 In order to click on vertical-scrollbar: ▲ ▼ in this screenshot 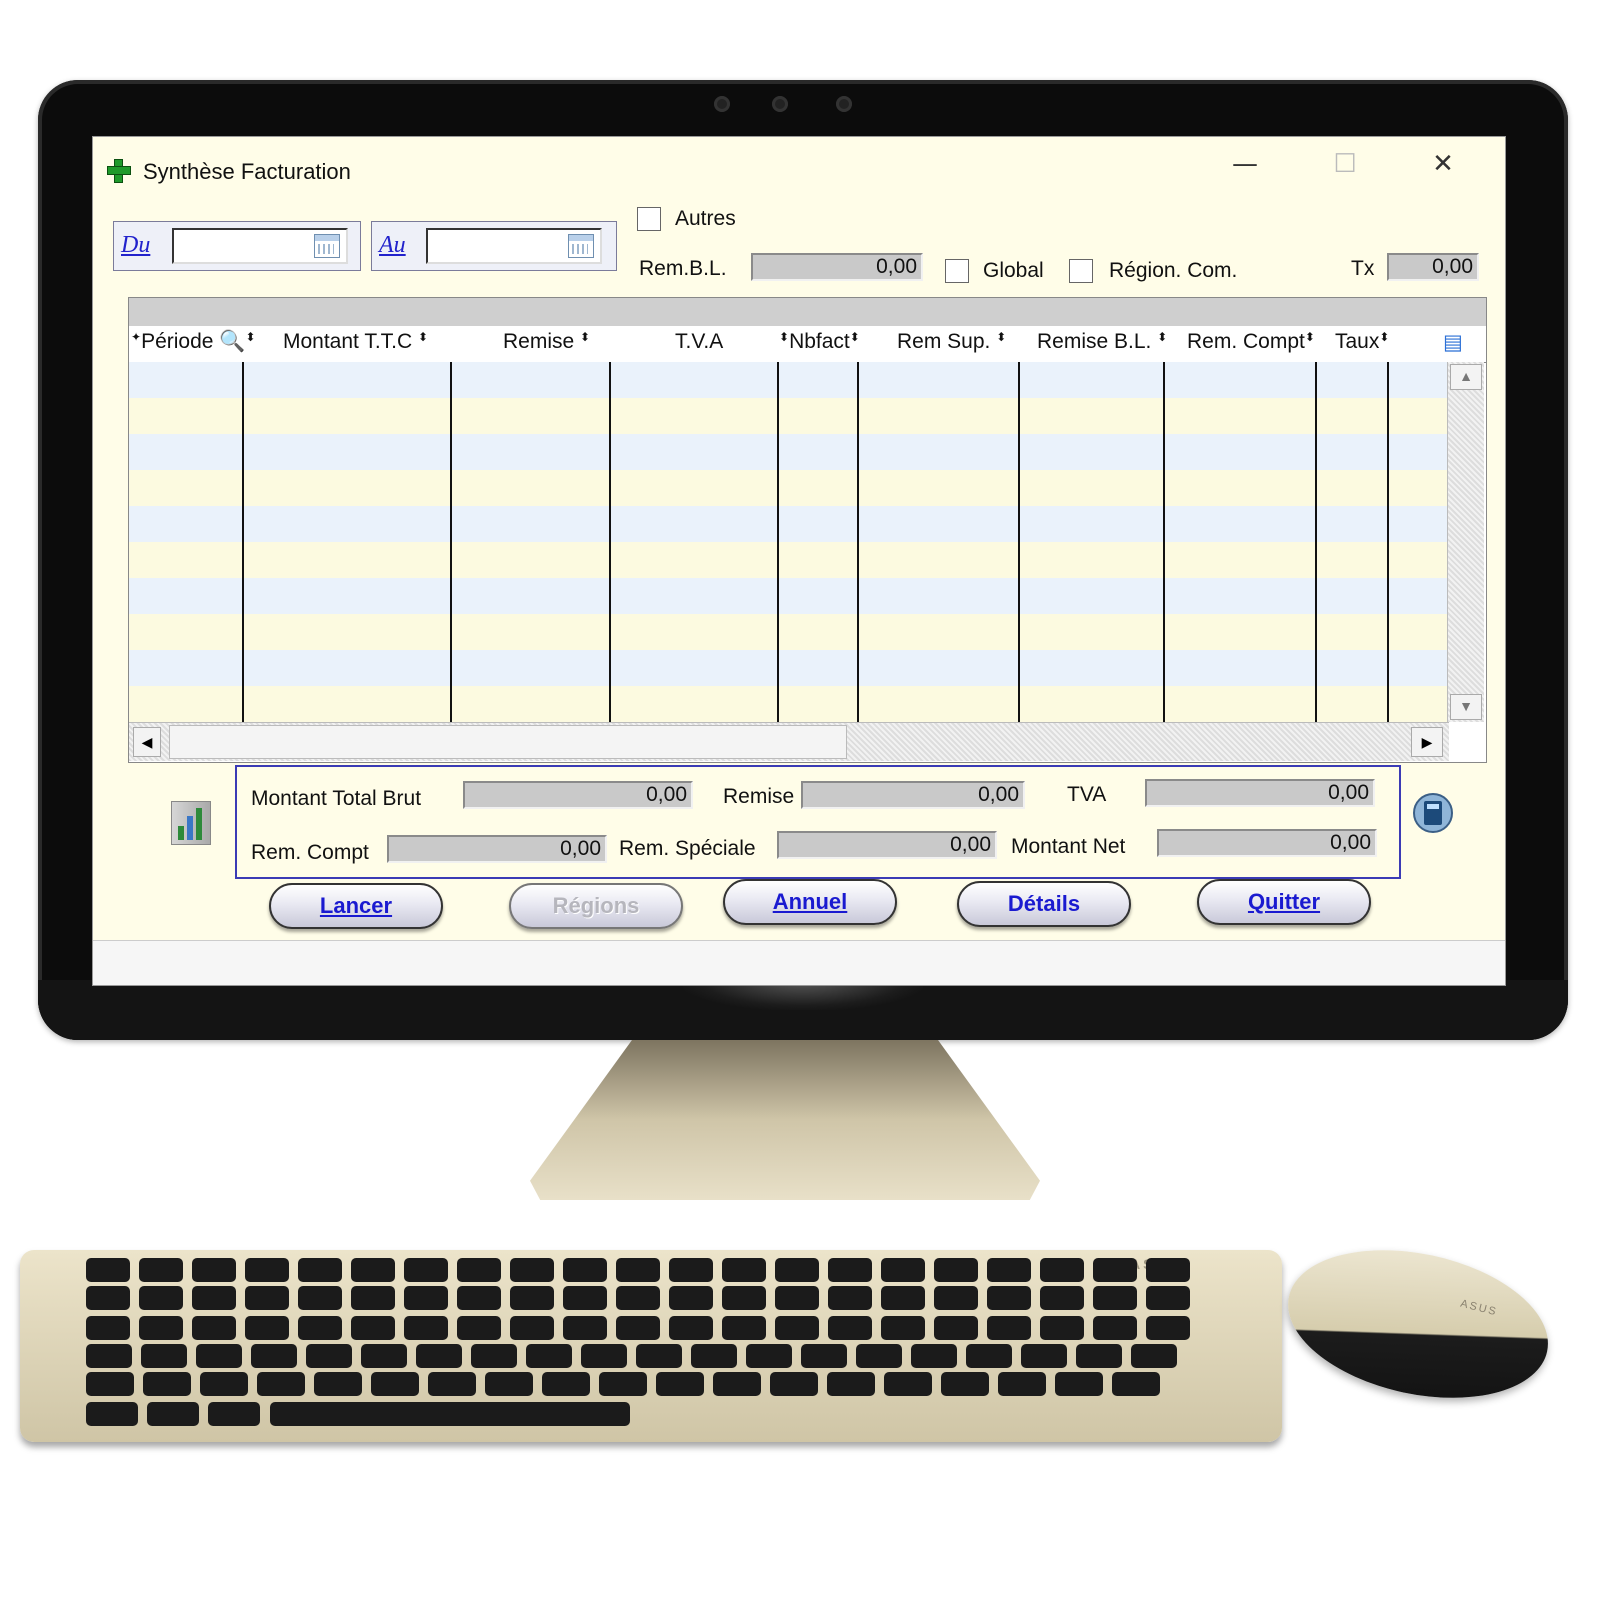, I will do `click(1465, 542)`.